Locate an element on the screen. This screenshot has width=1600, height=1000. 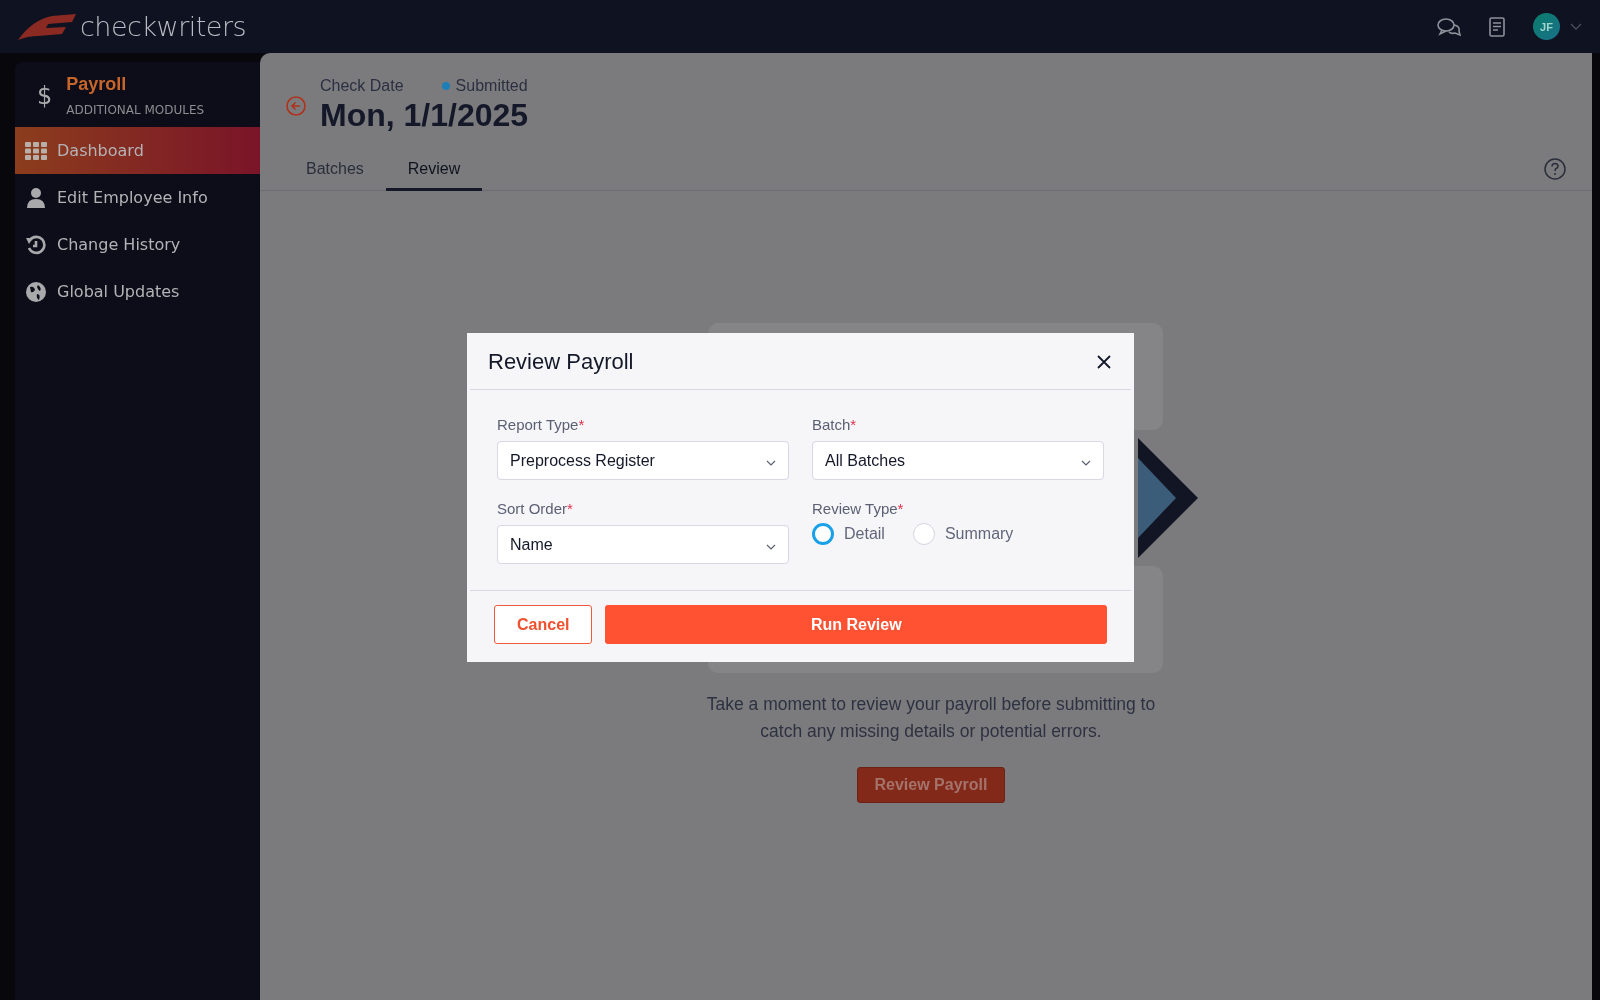
run-review-button: Run Review is located at coordinates (856, 624).